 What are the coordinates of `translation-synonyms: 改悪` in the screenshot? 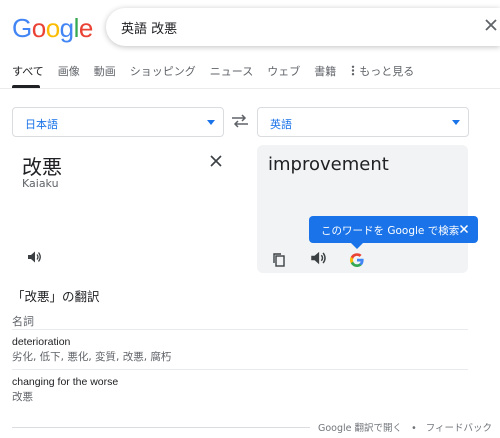 It's located at (22, 397).